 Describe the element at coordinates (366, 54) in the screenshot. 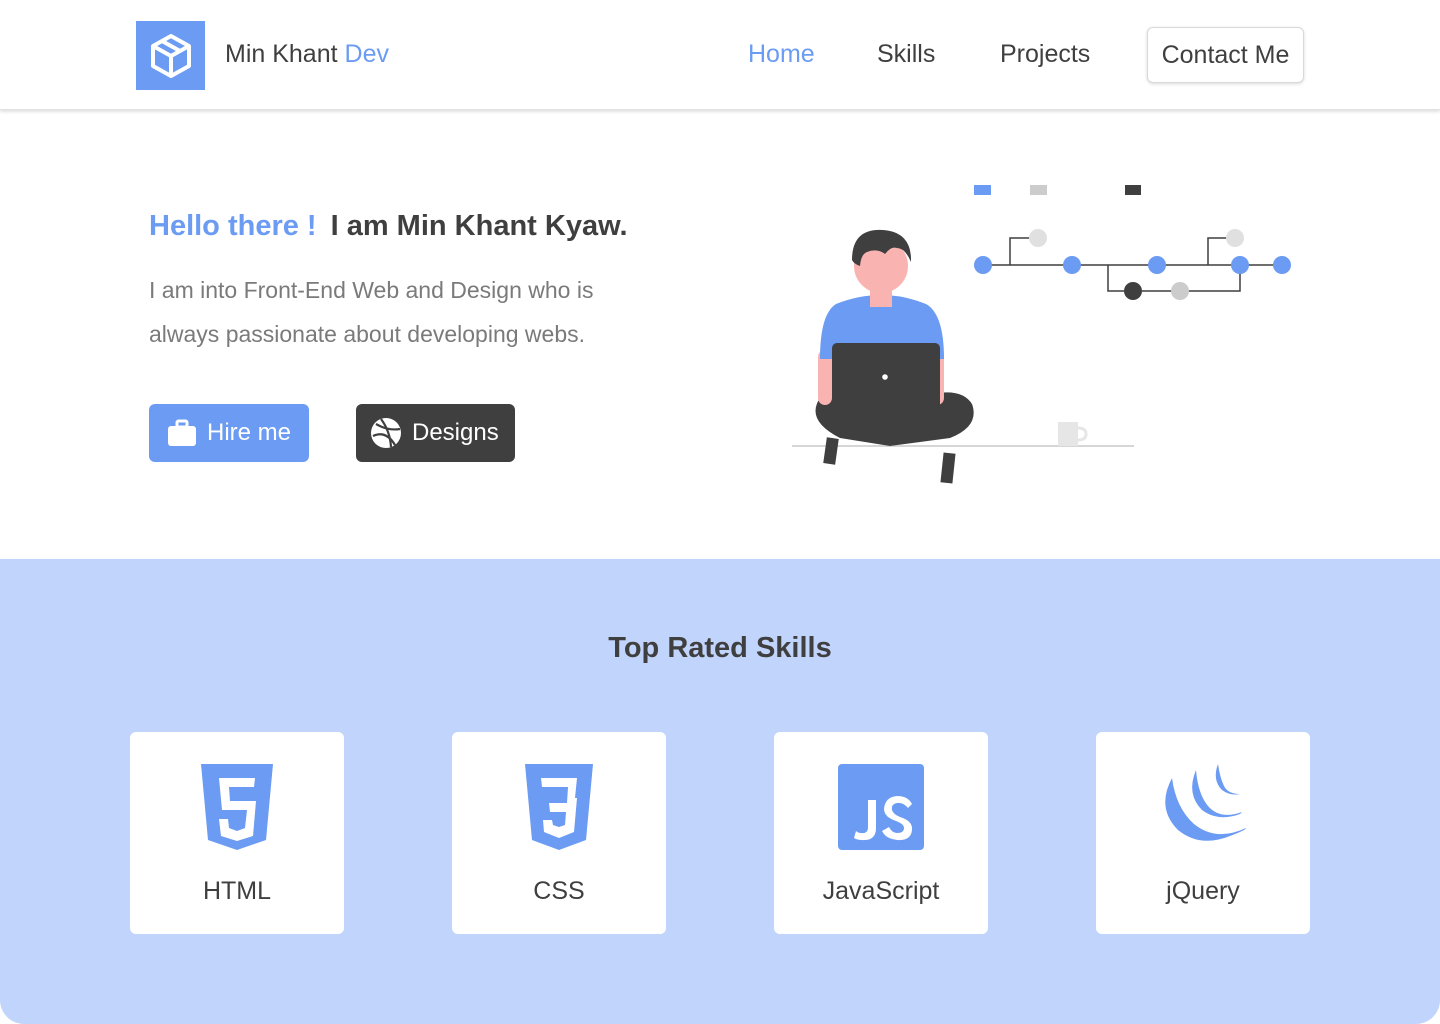

I see `brand-name-accent: Dev` at that location.